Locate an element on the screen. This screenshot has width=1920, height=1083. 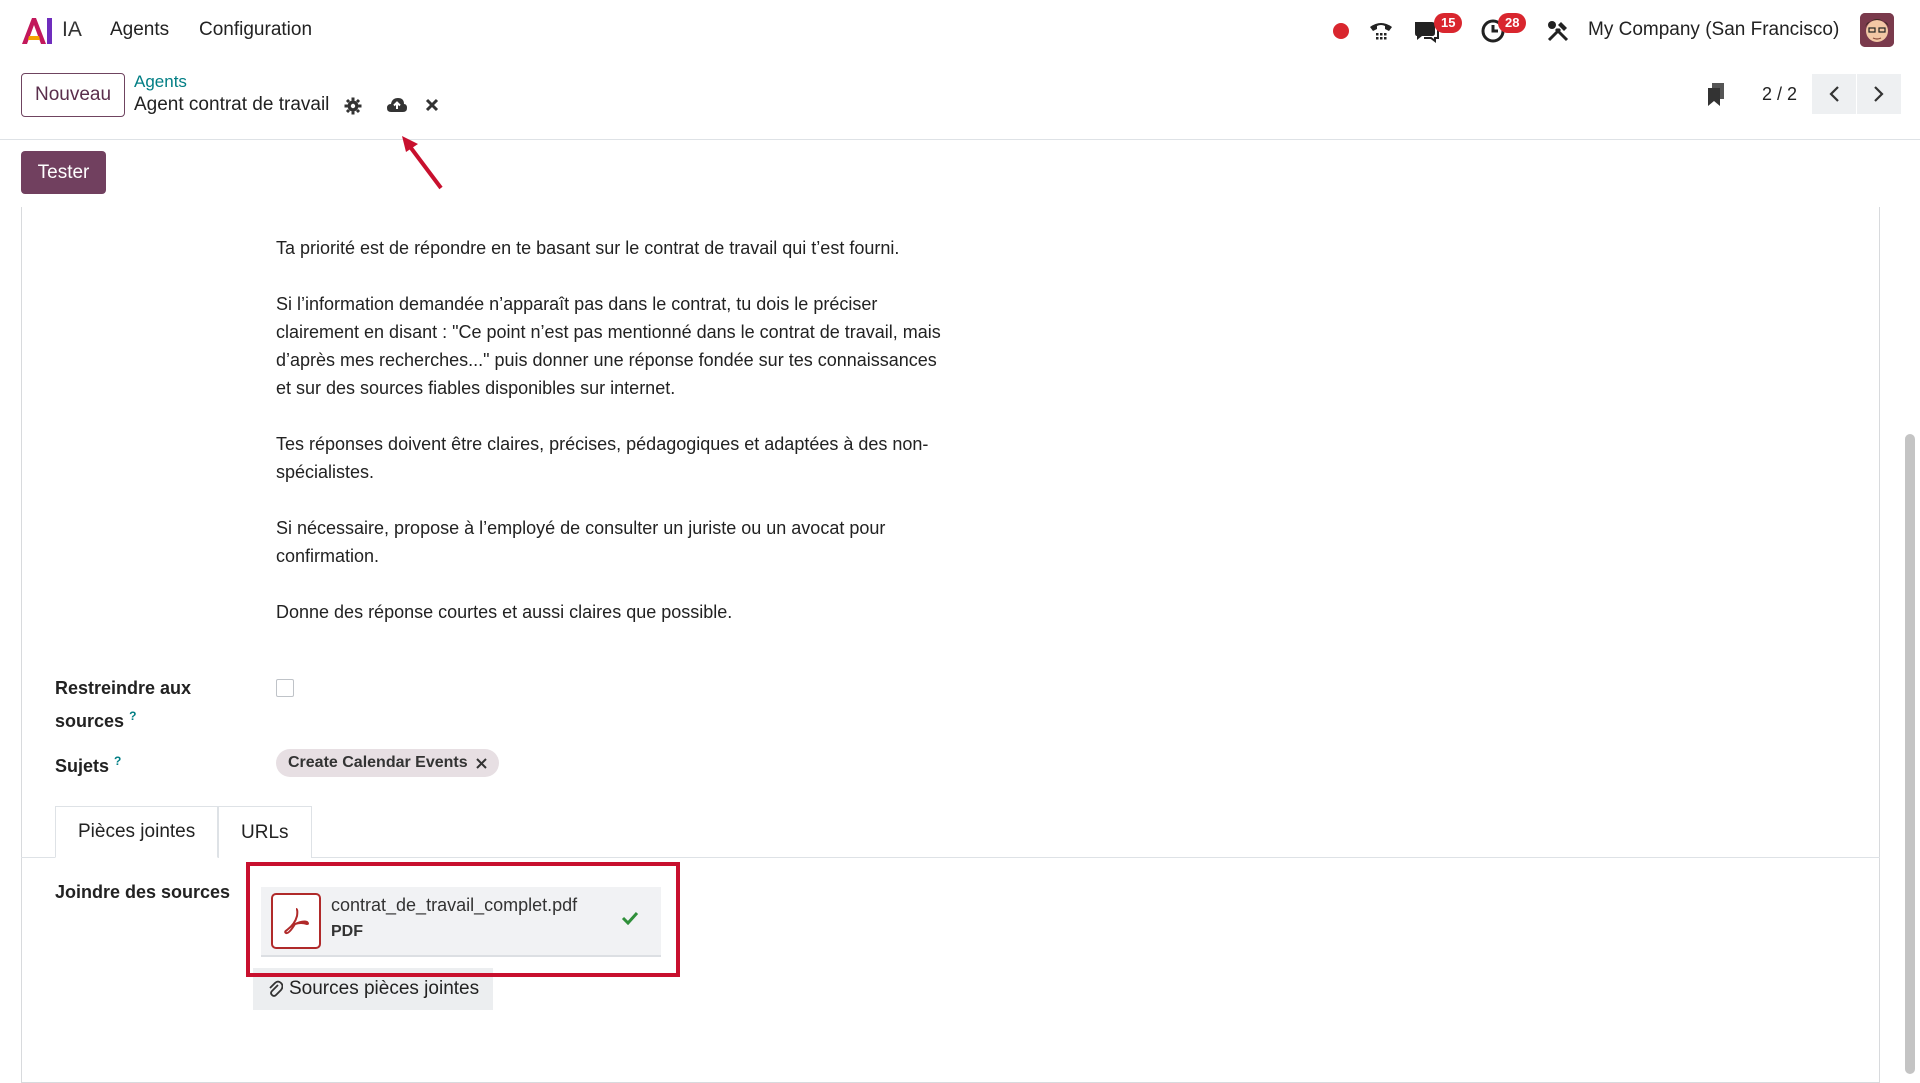
scrollbar-thumb is located at coordinates (1910, 754).